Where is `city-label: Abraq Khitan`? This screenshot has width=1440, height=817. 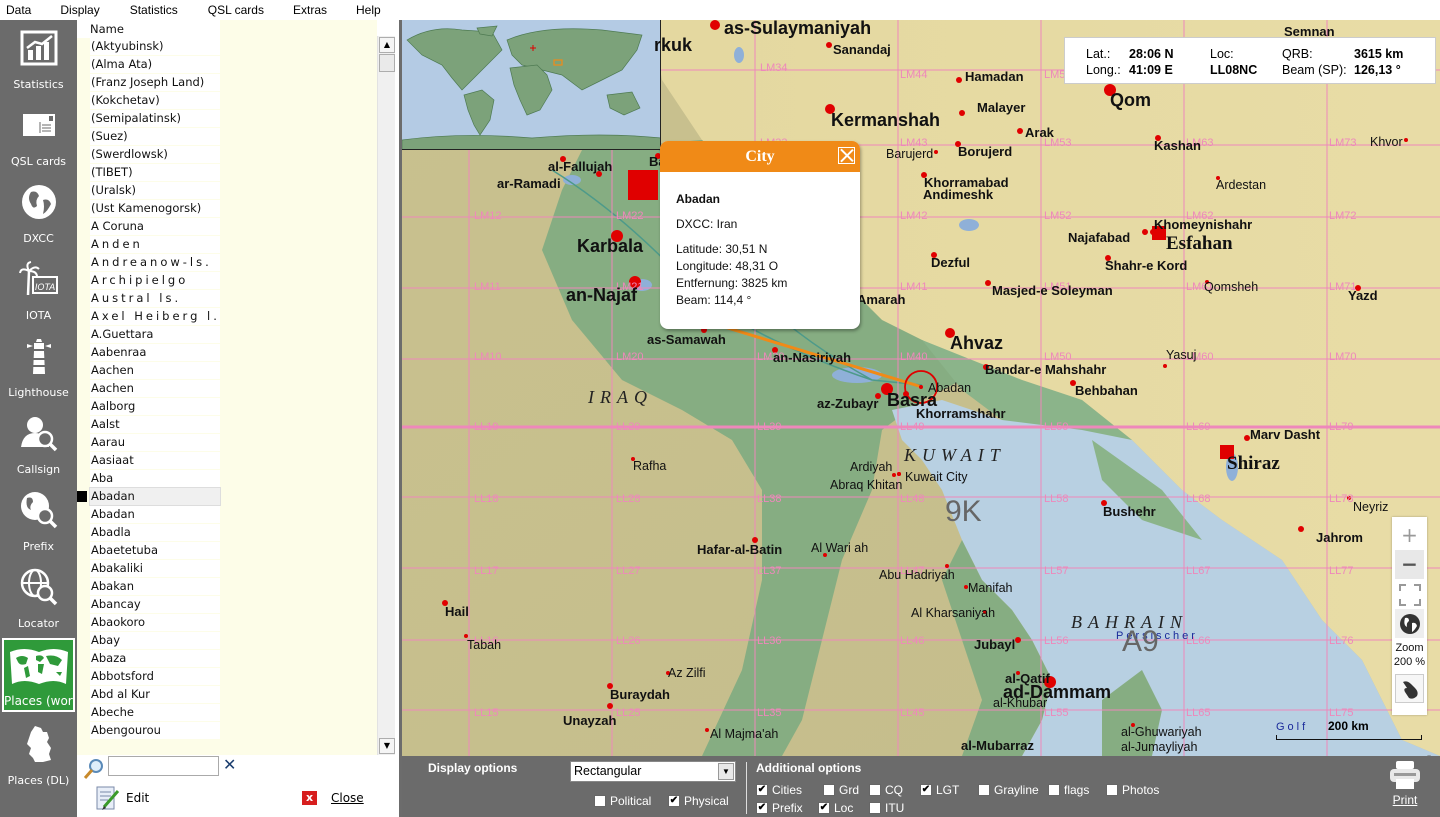
city-label: Abraq Khitan is located at coordinates (866, 485).